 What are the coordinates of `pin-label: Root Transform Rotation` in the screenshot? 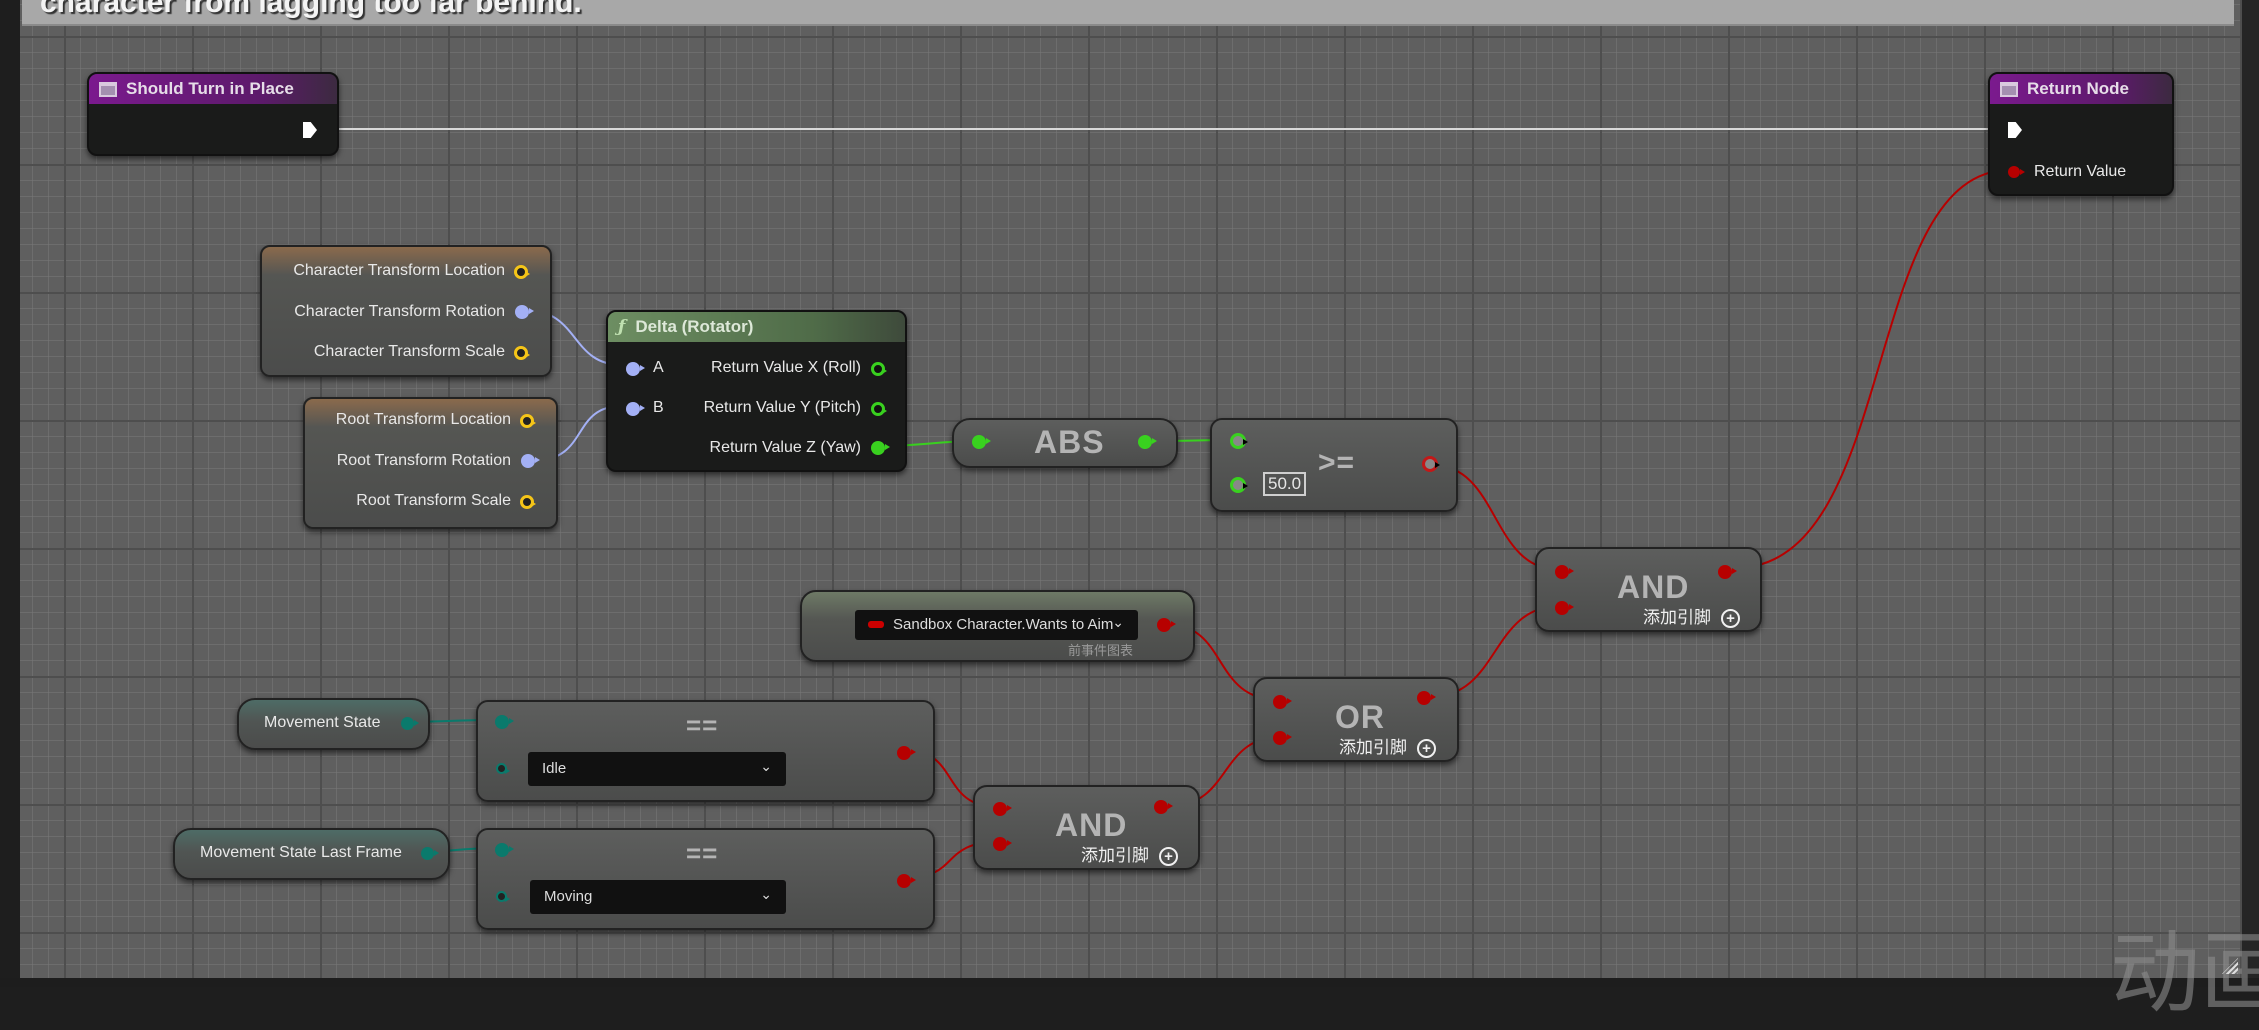 It's located at (423, 460).